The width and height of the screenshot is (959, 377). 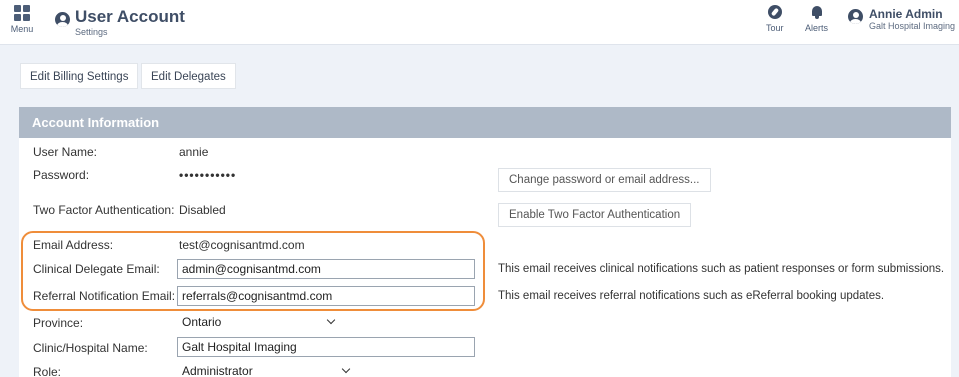 What do you see at coordinates (485, 122) in the screenshot?
I see `panel-header: Account Information` at bounding box center [485, 122].